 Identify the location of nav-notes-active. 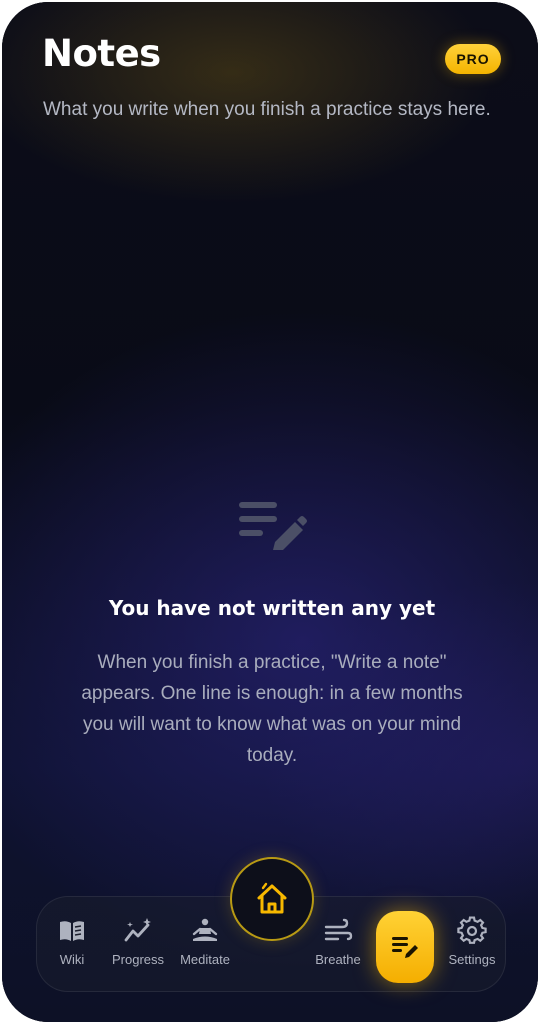
(405, 947).